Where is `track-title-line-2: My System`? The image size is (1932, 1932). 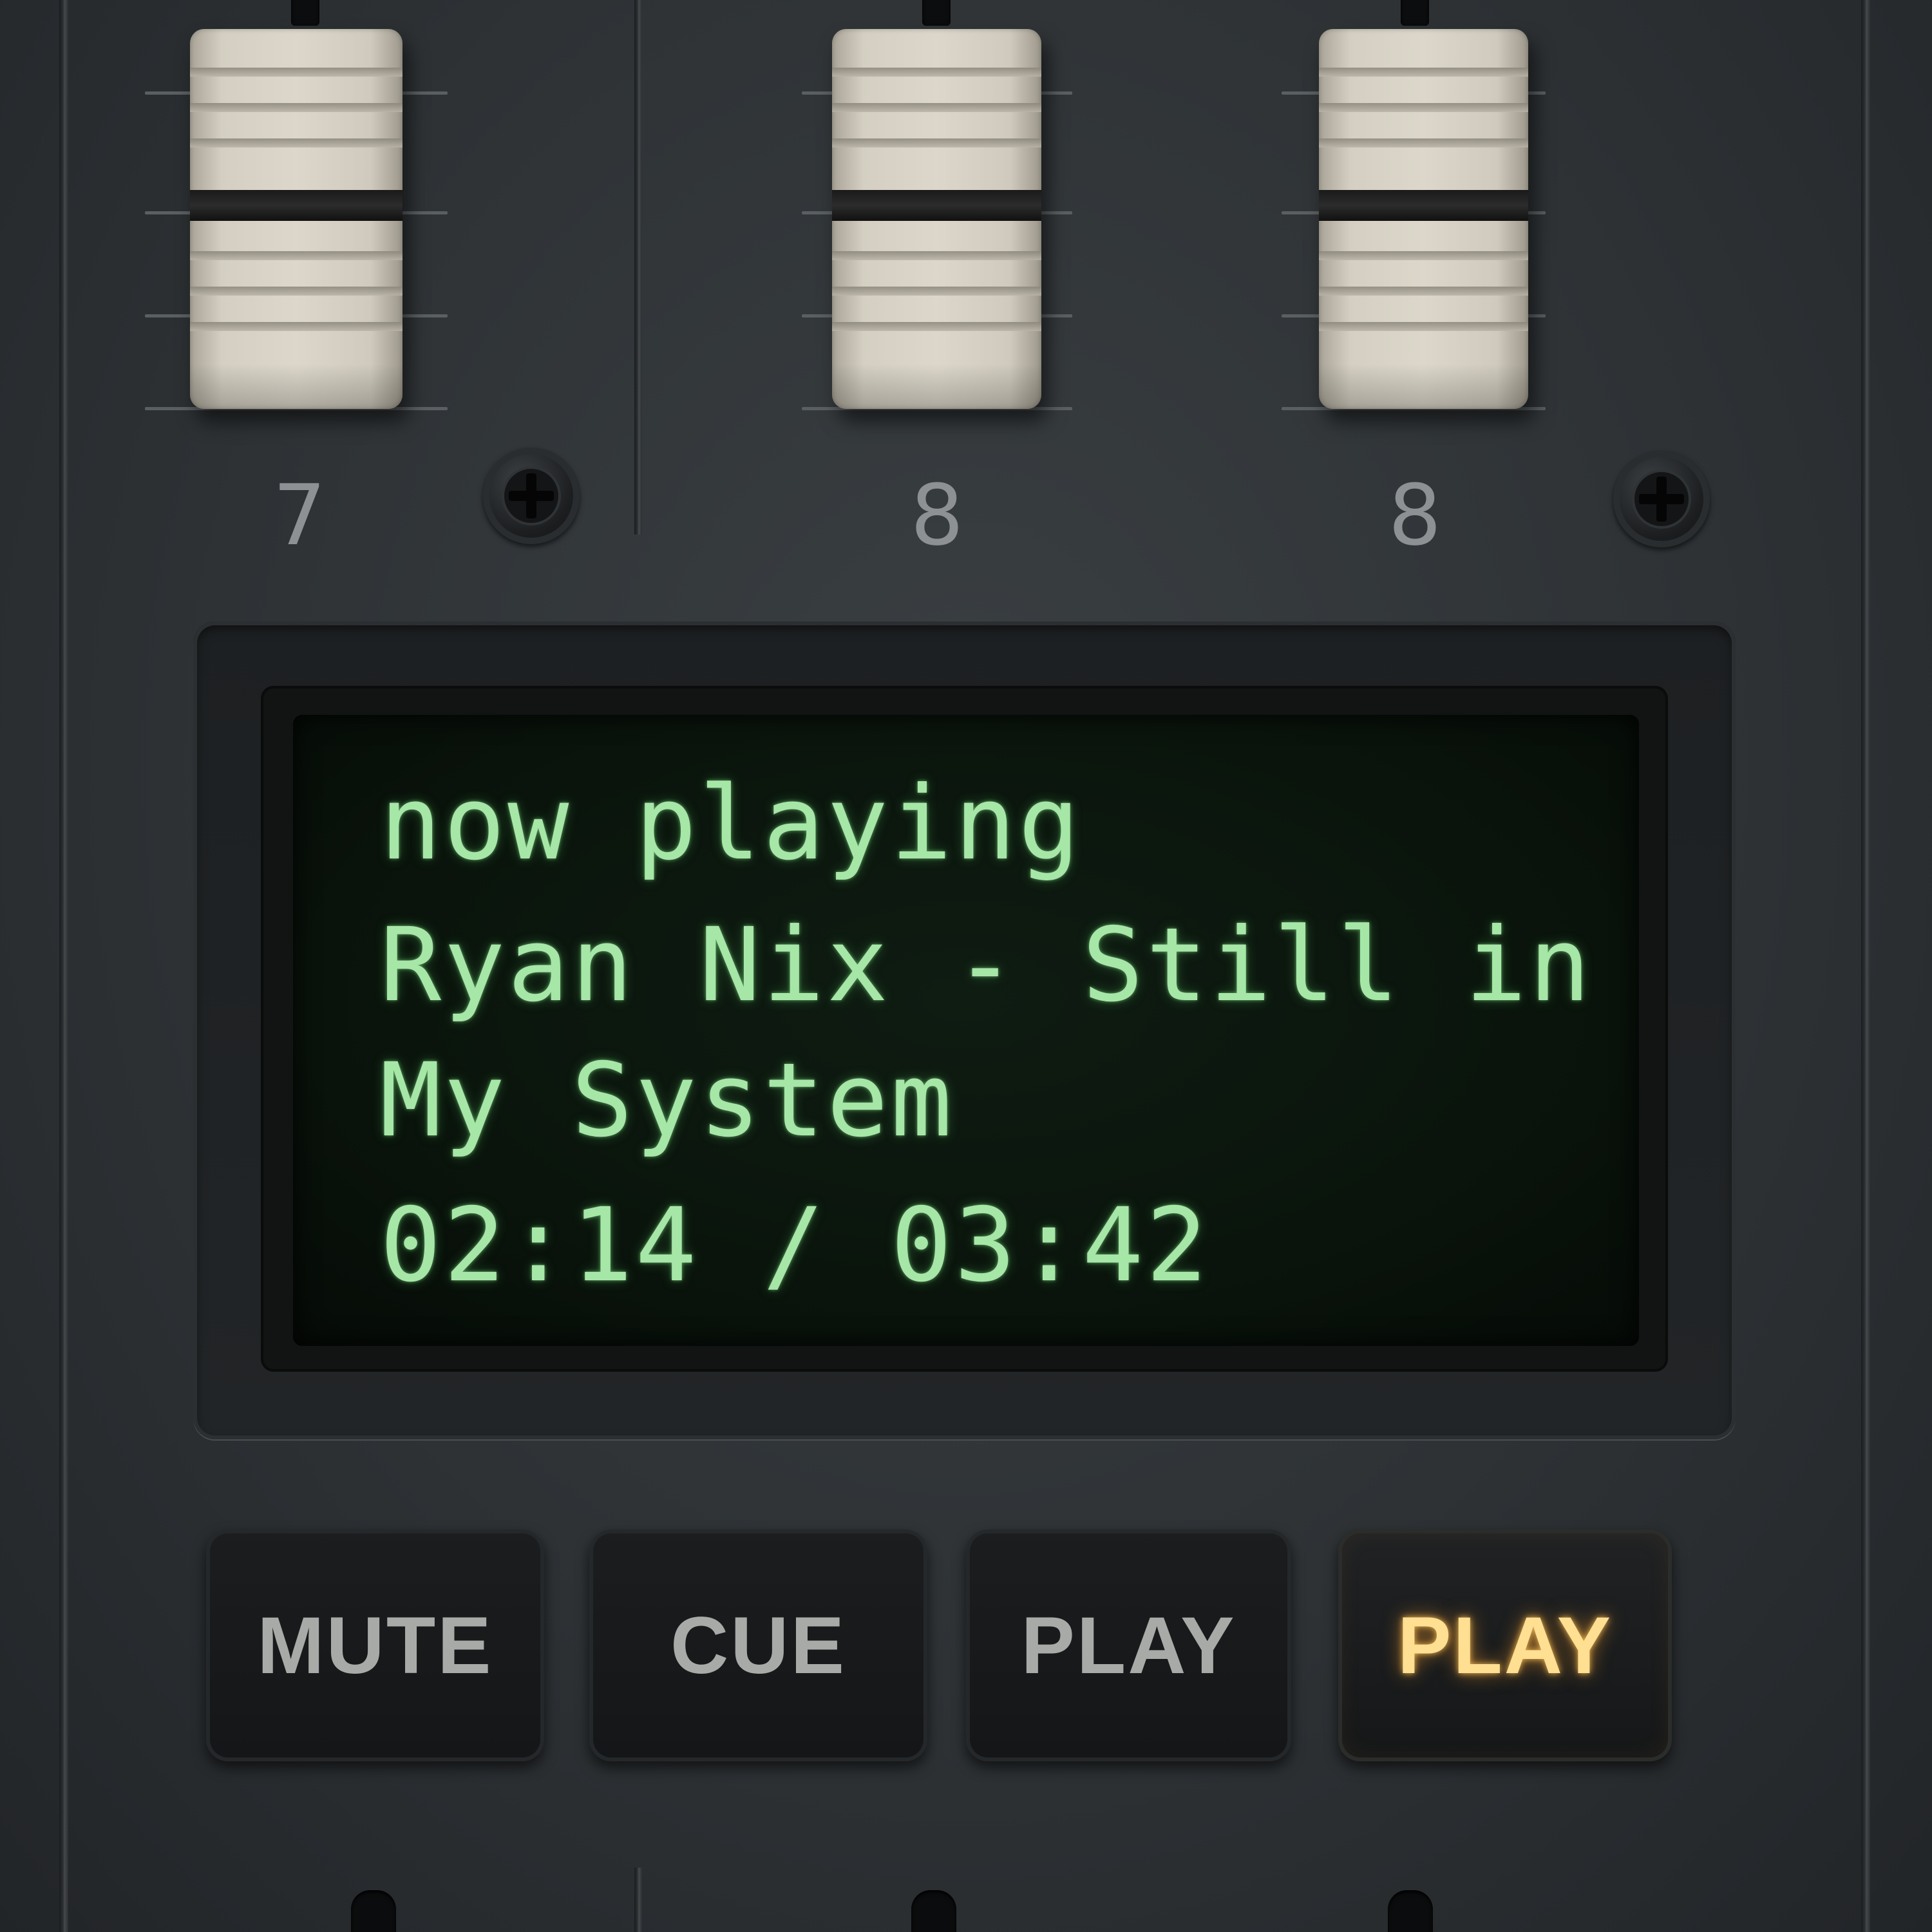
track-title-line-2: My System is located at coordinates (667, 1100).